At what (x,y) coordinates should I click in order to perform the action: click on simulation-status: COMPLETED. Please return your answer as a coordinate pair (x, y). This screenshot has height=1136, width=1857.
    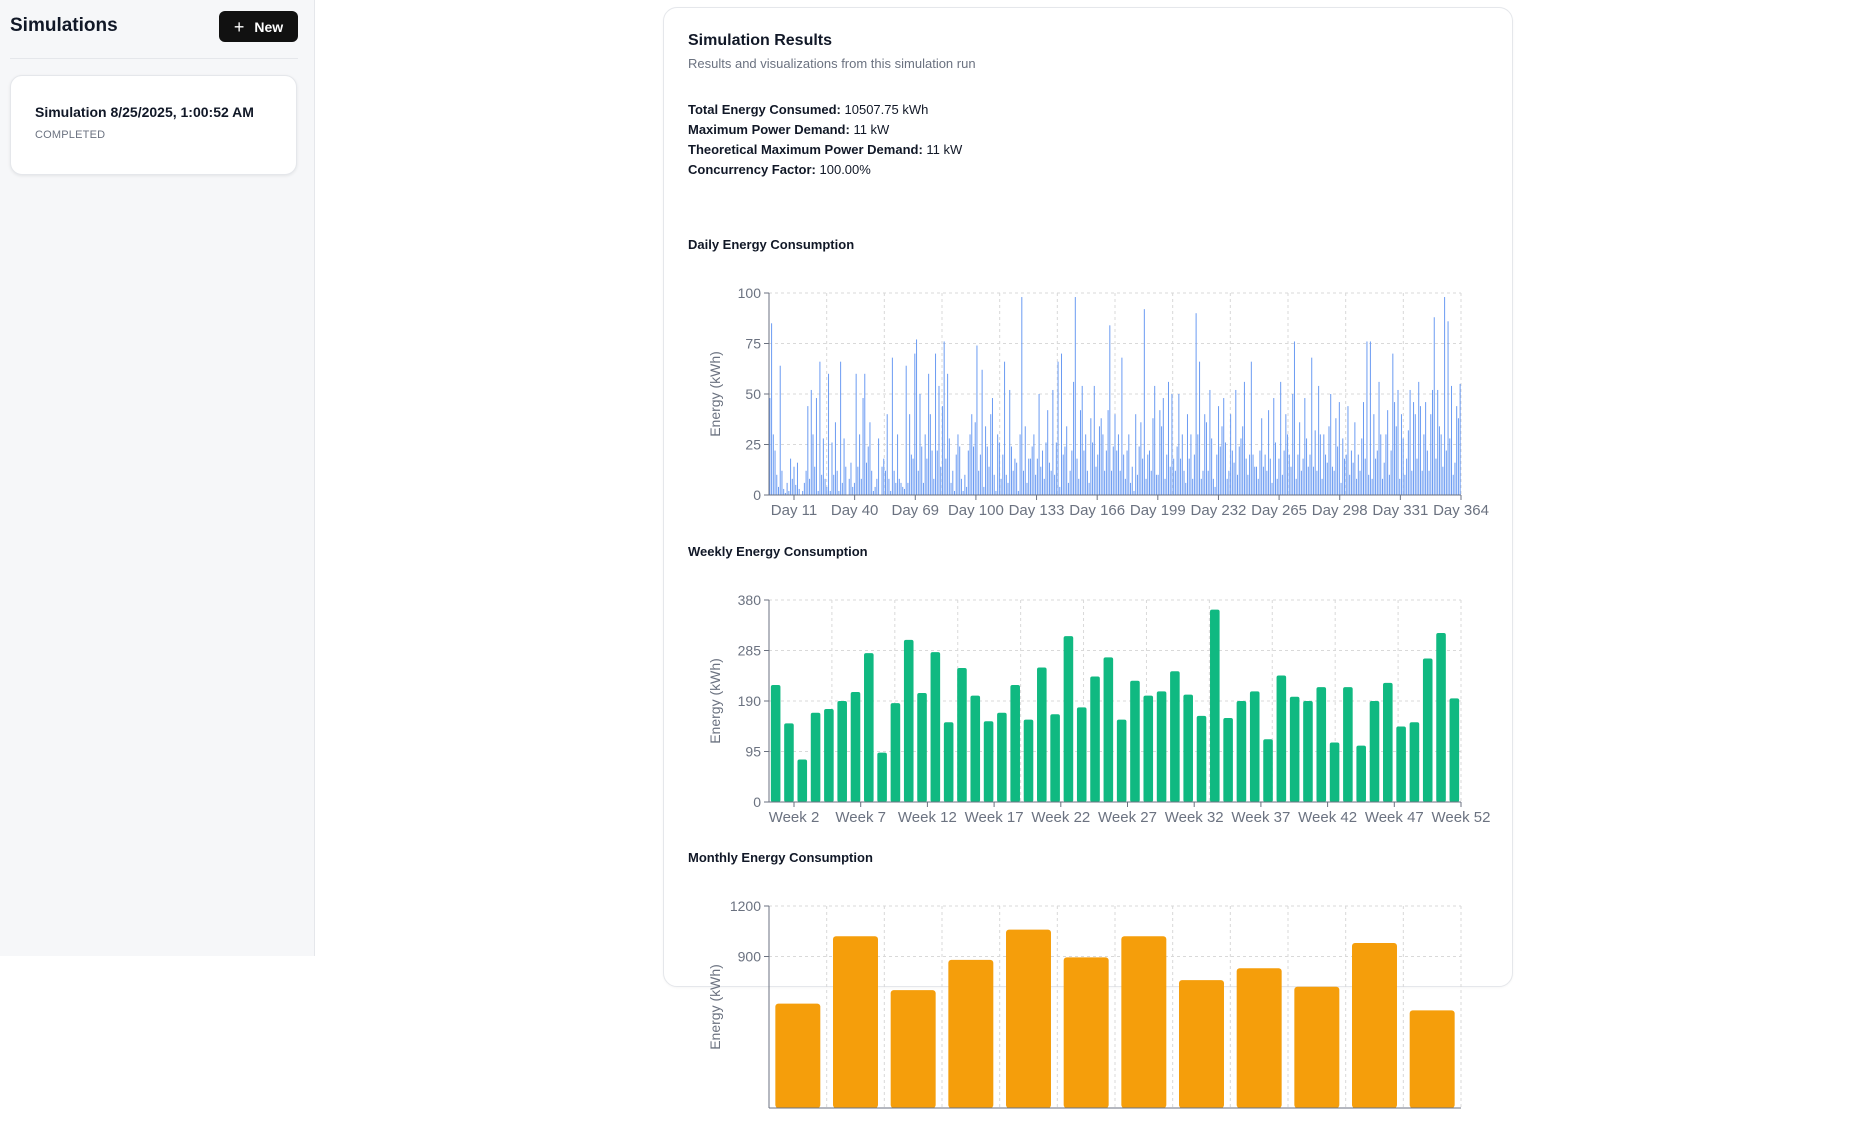
    Looking at the image, I should click on (70, 135).